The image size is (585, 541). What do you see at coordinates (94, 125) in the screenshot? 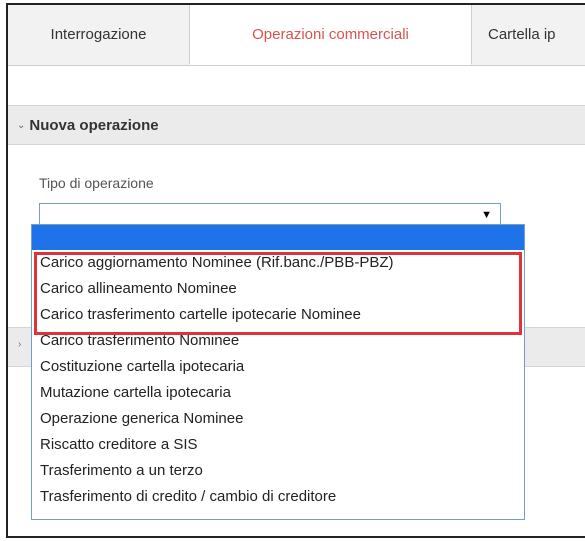
I see `section-title: Nuova operazione` at bounding box center [94, 125].